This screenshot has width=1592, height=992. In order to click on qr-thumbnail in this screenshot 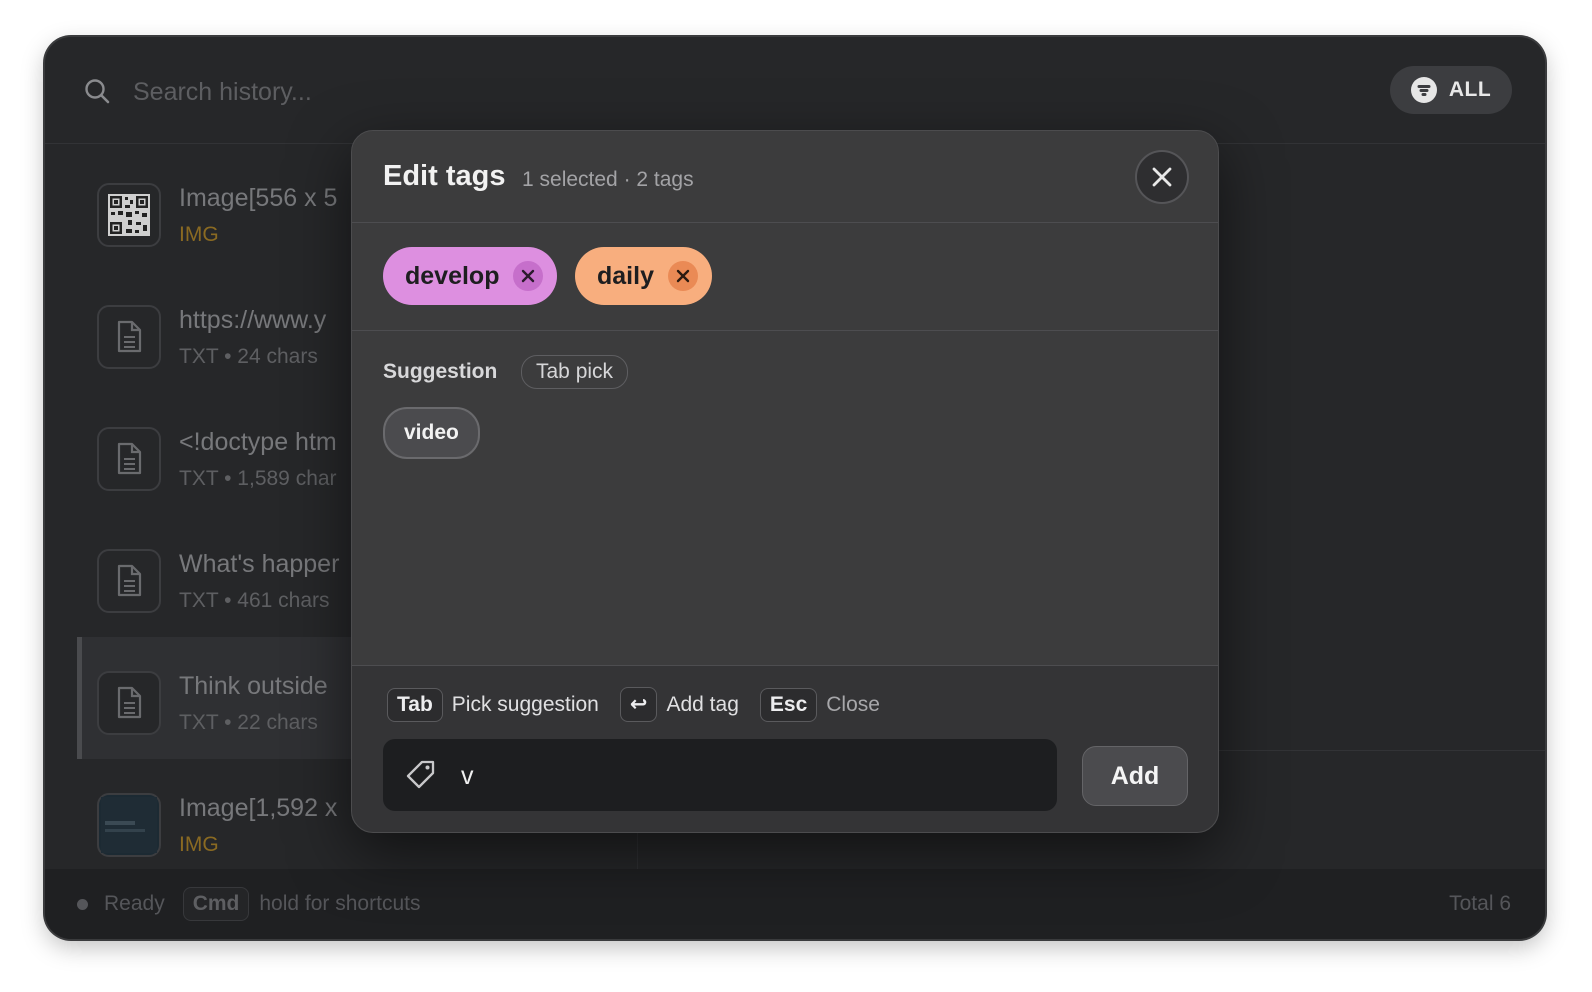, I will do `click(129, 215)`.